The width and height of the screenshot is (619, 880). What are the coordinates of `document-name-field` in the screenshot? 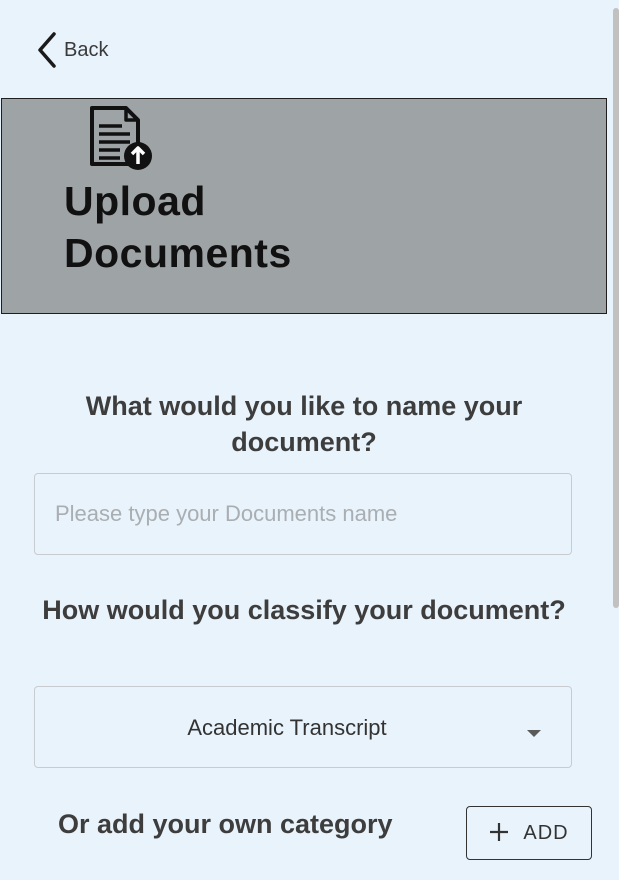 It's located at (303, 514).